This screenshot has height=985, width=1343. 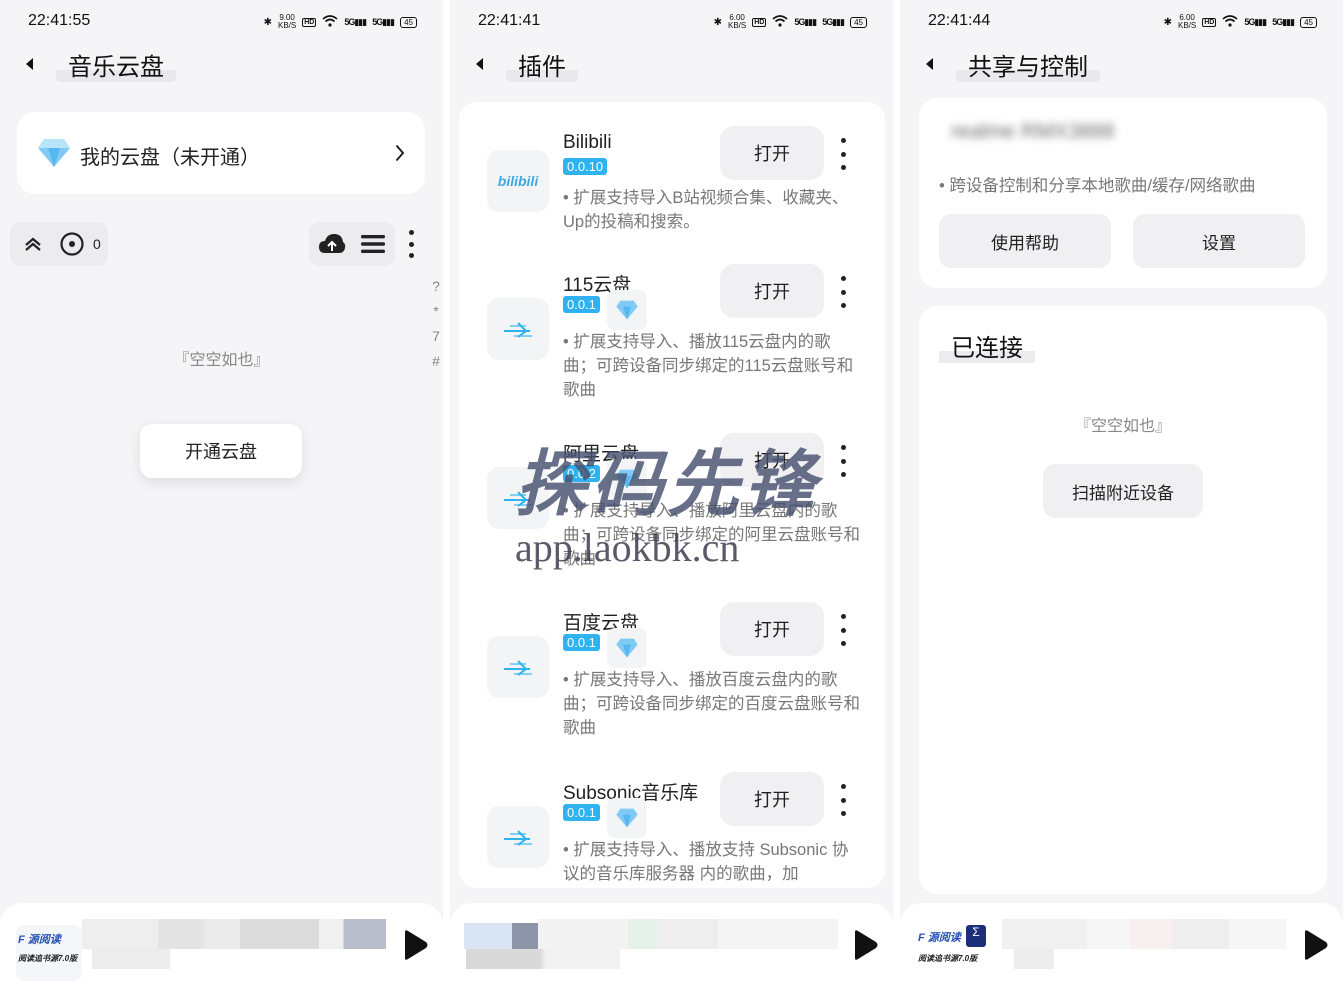 I want to click on help-button: 使用帮助, so click(x=1025, y=241).